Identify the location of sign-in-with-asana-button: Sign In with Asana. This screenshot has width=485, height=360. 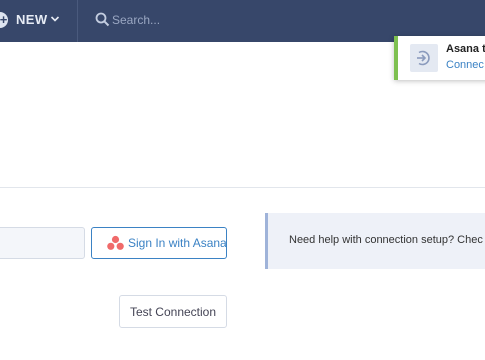
(159, 243).